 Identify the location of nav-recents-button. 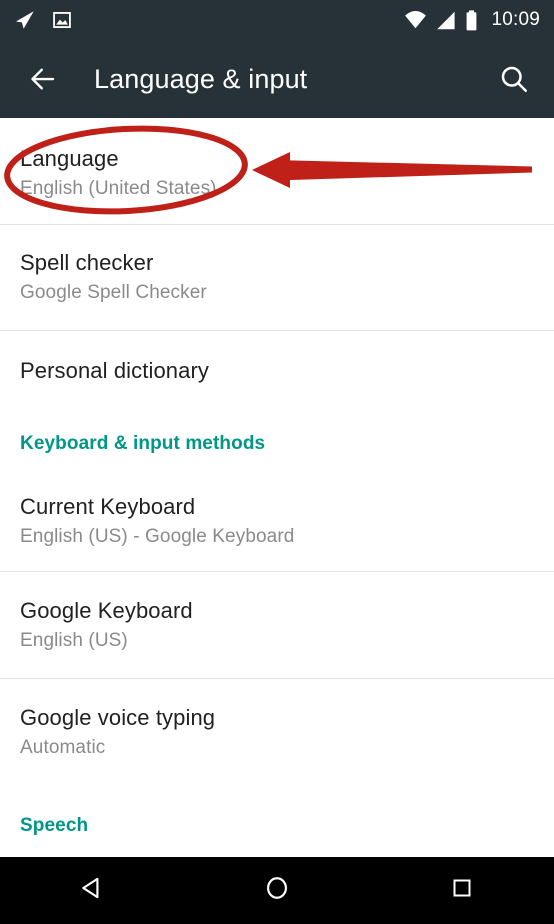
(462, 891).